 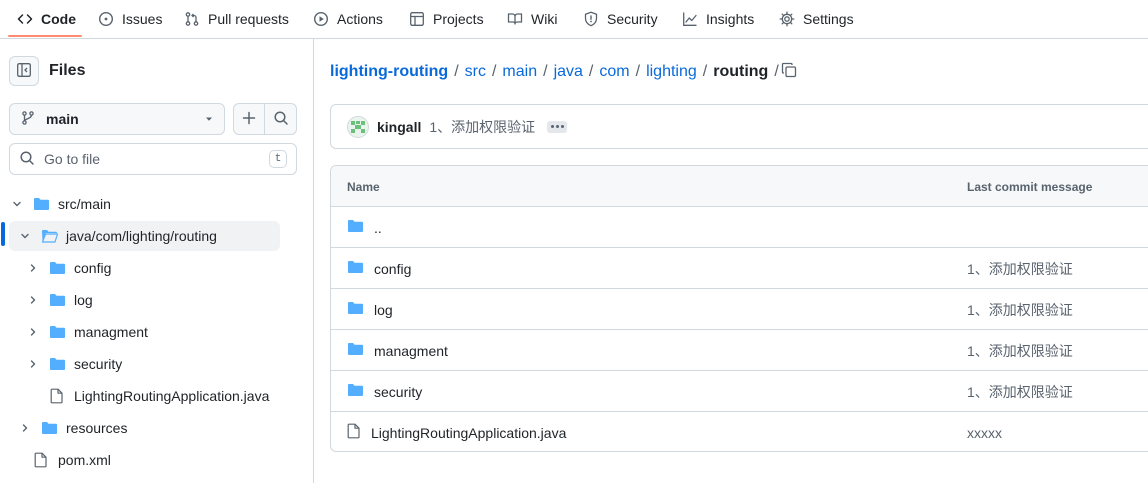 I want to click on gear-icon, so click(x=787, y=19).